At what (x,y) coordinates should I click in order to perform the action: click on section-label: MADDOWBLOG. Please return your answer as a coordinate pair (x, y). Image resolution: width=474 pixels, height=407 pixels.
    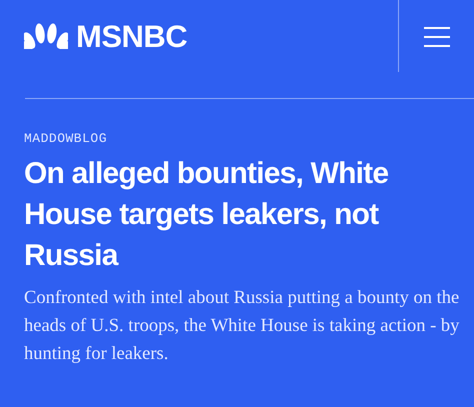
    Looking at the image, I should click on (249, 138).